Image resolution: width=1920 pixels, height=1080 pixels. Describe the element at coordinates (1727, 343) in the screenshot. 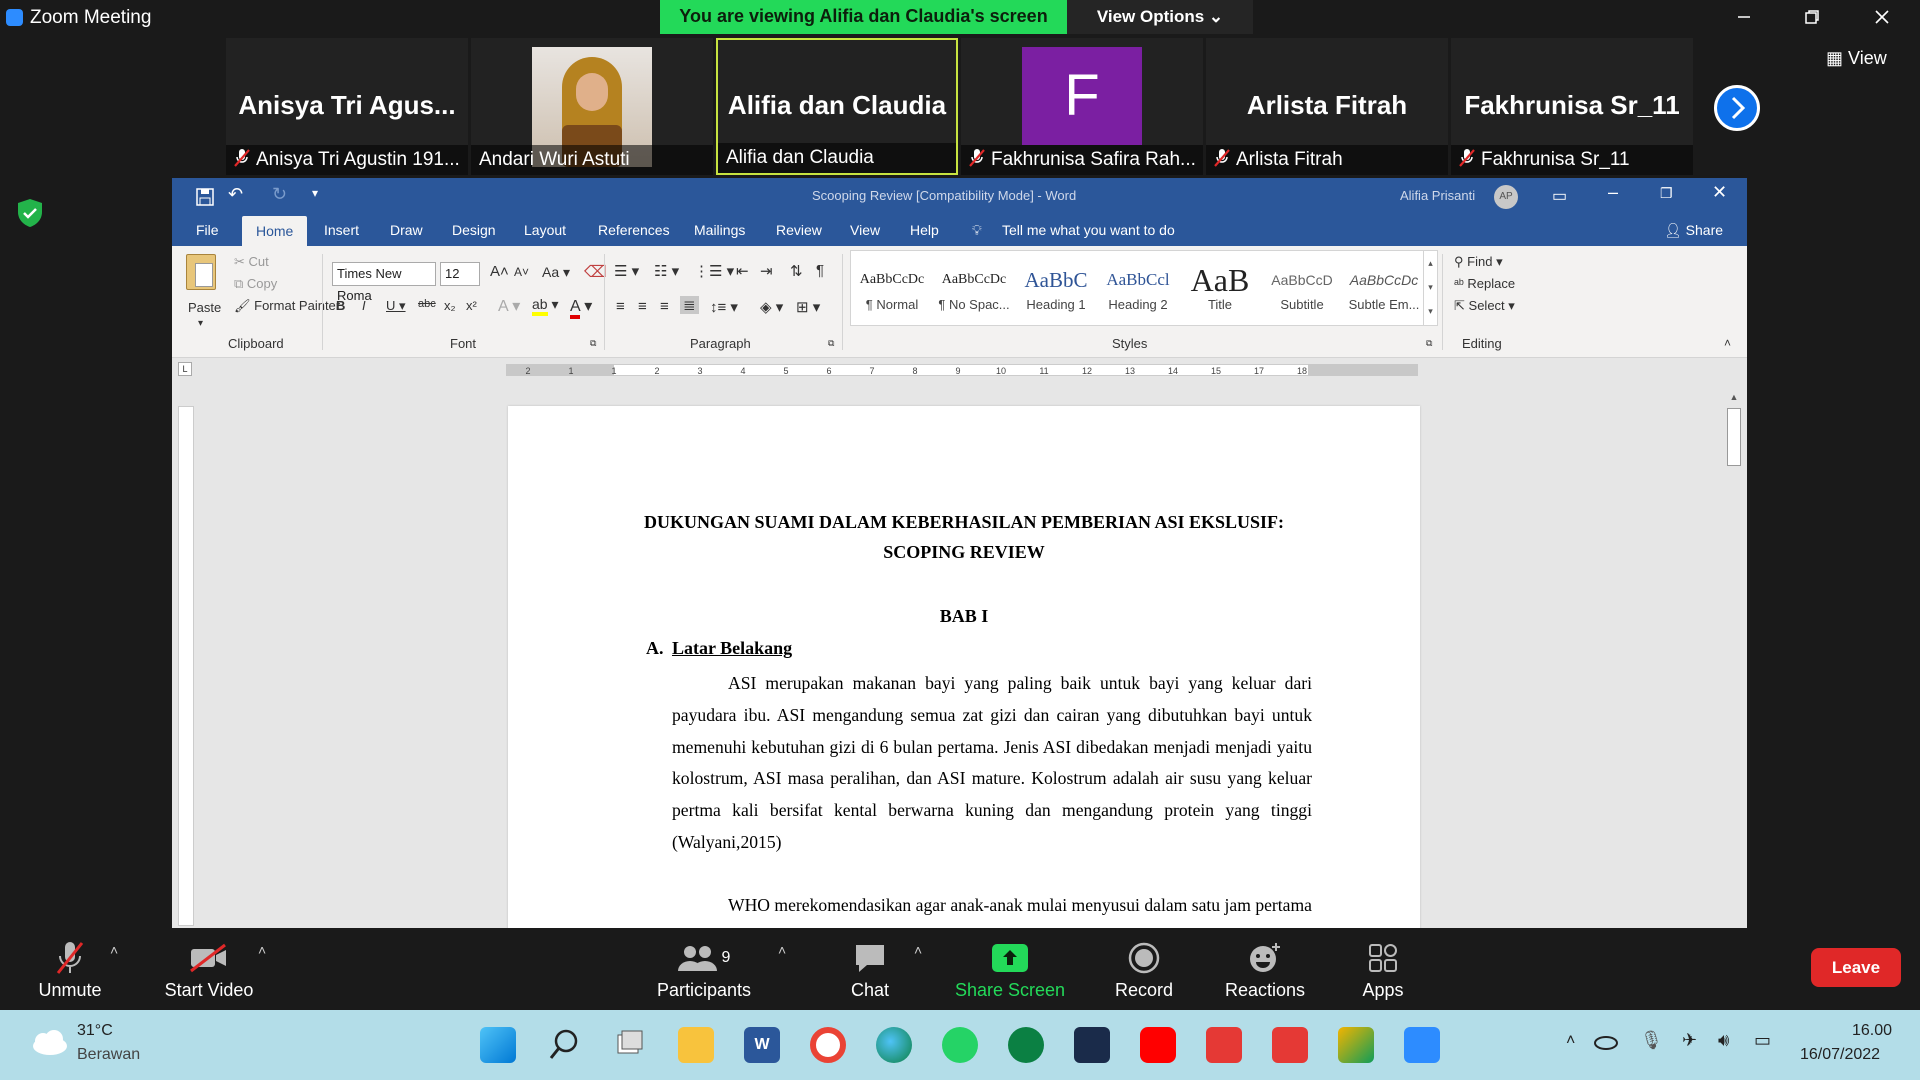

I see `collapse-ribbon-icon: ˄` at that location.